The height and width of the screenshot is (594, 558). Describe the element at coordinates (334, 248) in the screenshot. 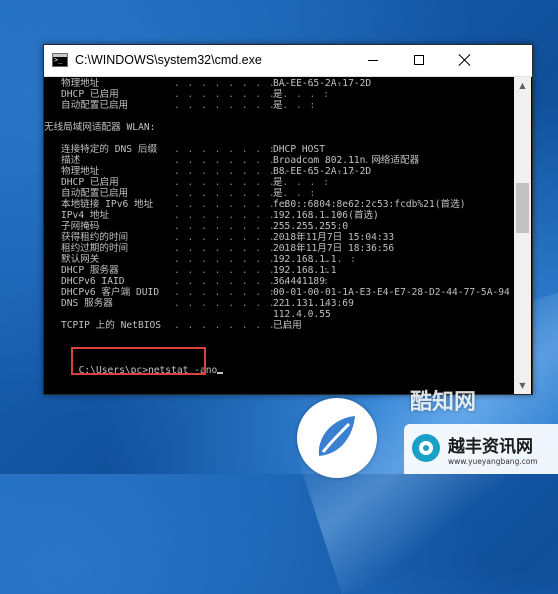

I see `row-value: 2018年11月7日 18:36:56` at that location.